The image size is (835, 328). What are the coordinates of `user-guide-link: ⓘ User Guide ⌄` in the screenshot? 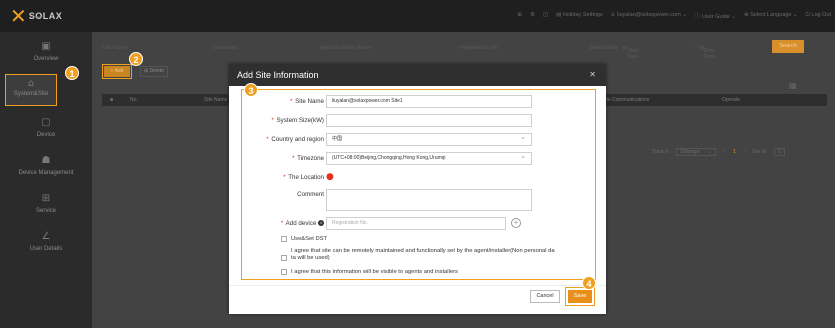 It's located at (715, 16).